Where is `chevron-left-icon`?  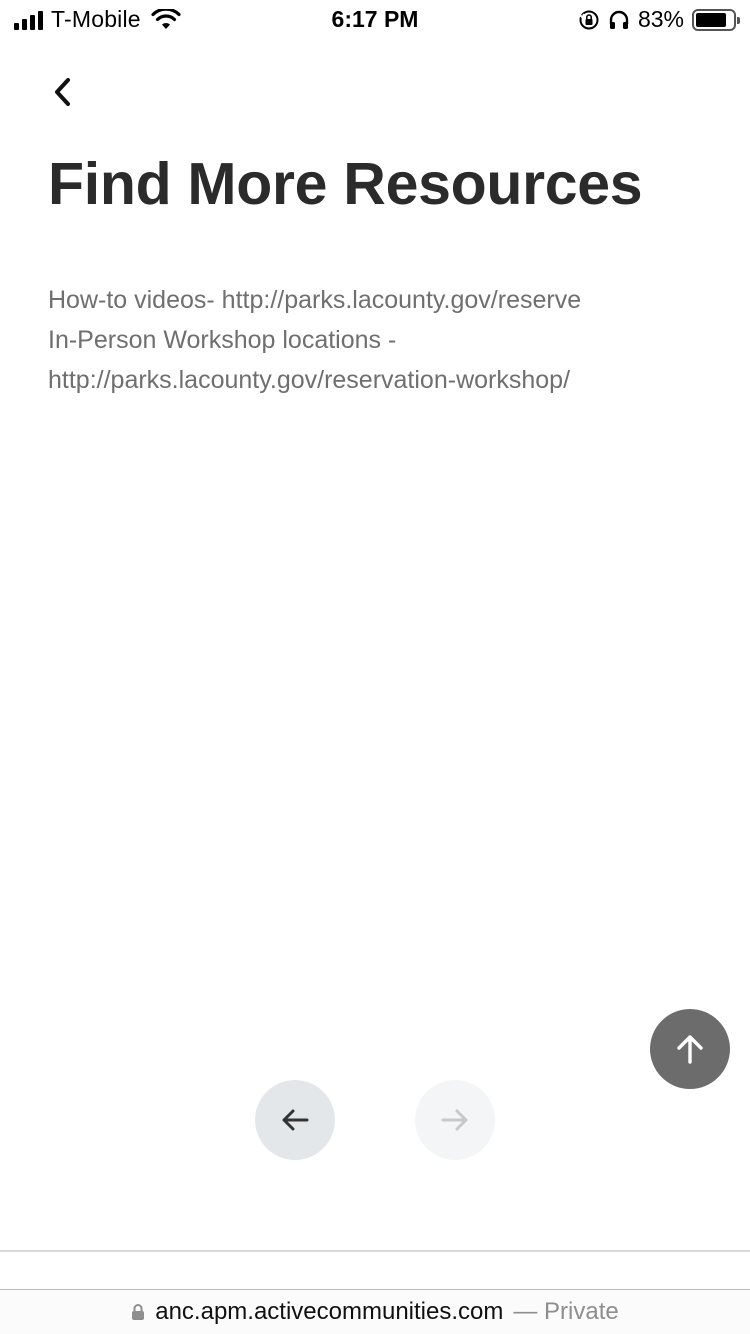
chevron-left-icon is located at coordinates (64, 92).